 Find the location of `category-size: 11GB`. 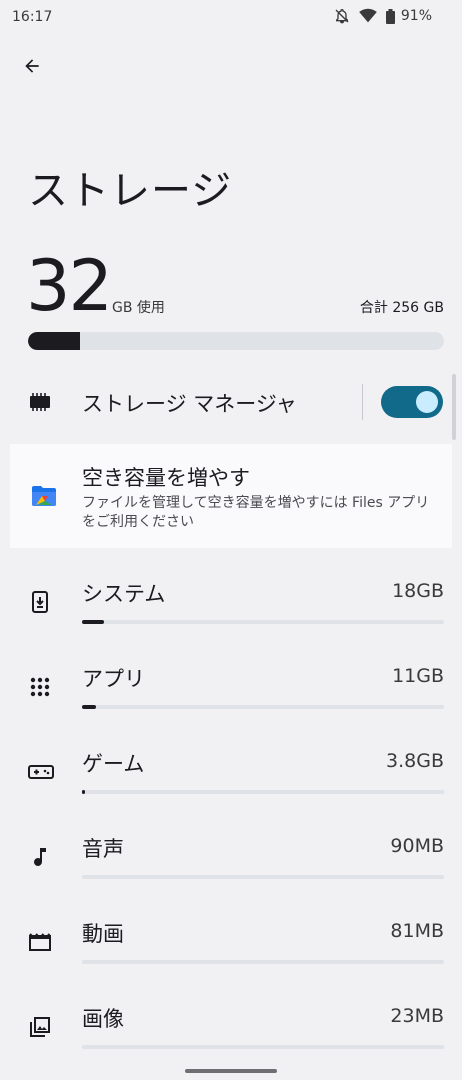

category-size: 11GB is located at coordinates (418, 676).